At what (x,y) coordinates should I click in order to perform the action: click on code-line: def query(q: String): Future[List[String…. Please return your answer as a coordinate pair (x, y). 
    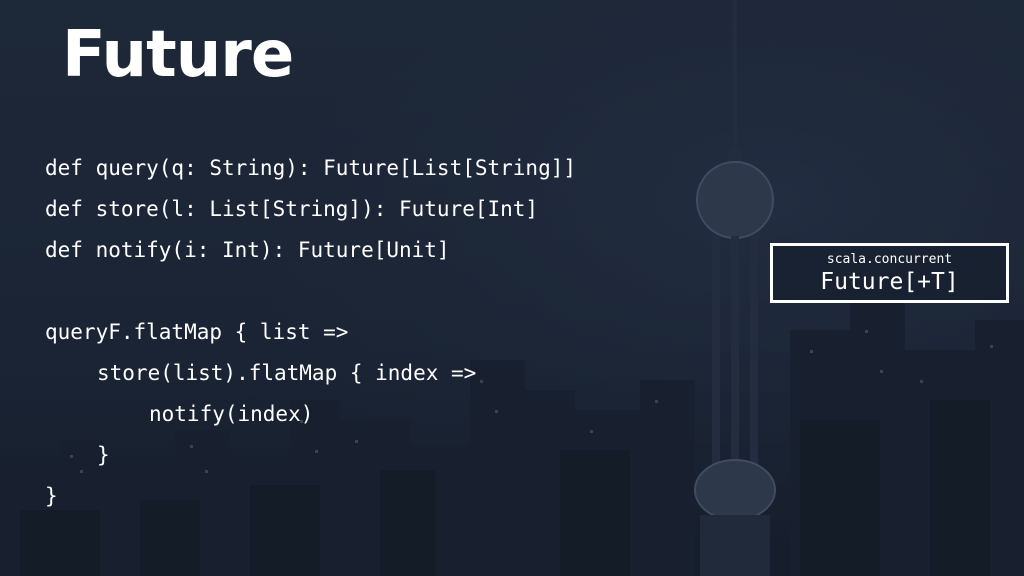
    Looking at the image, I should click on (311, 168).